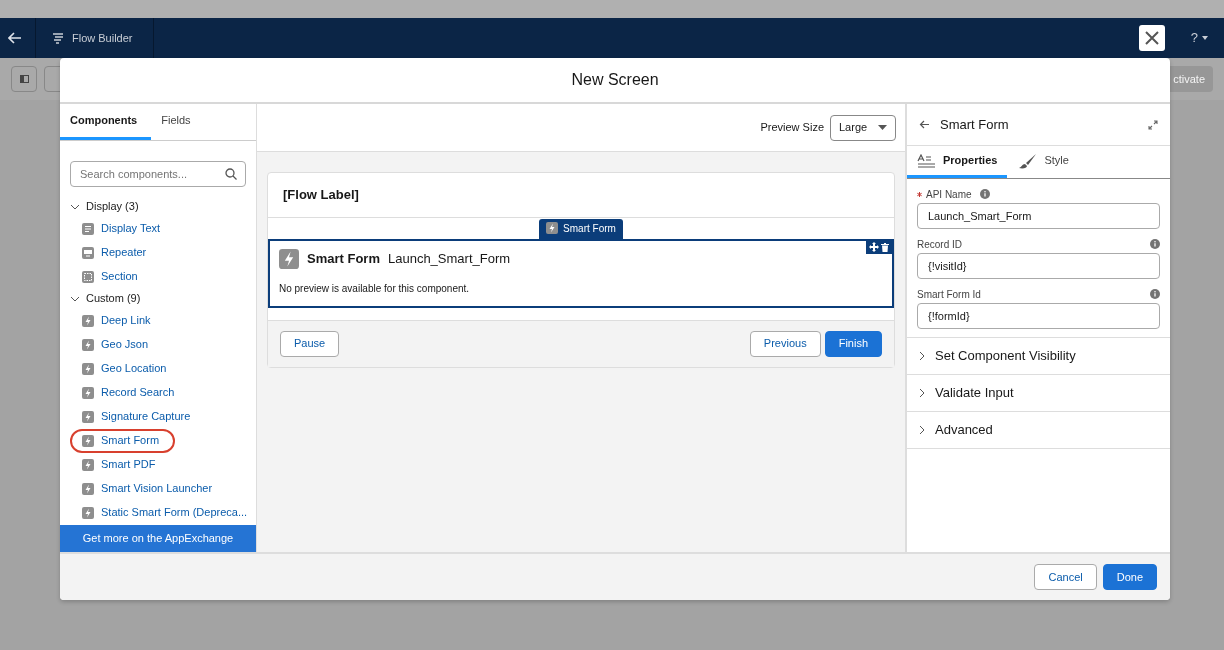 Image resolution: width=1224 pixels, height=650 pixels. Describe the element at coordinates (123, 440) in the screenshot. I see `component-item: Smart Form` at that location.